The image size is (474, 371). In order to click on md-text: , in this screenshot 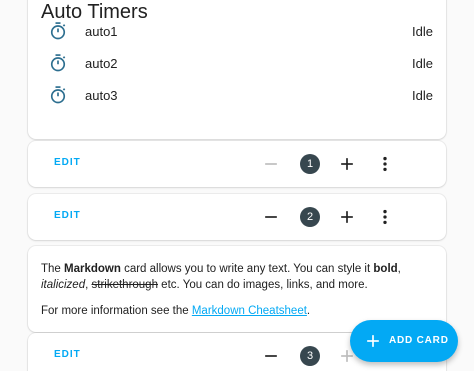, I will do `click(399, 269)`.